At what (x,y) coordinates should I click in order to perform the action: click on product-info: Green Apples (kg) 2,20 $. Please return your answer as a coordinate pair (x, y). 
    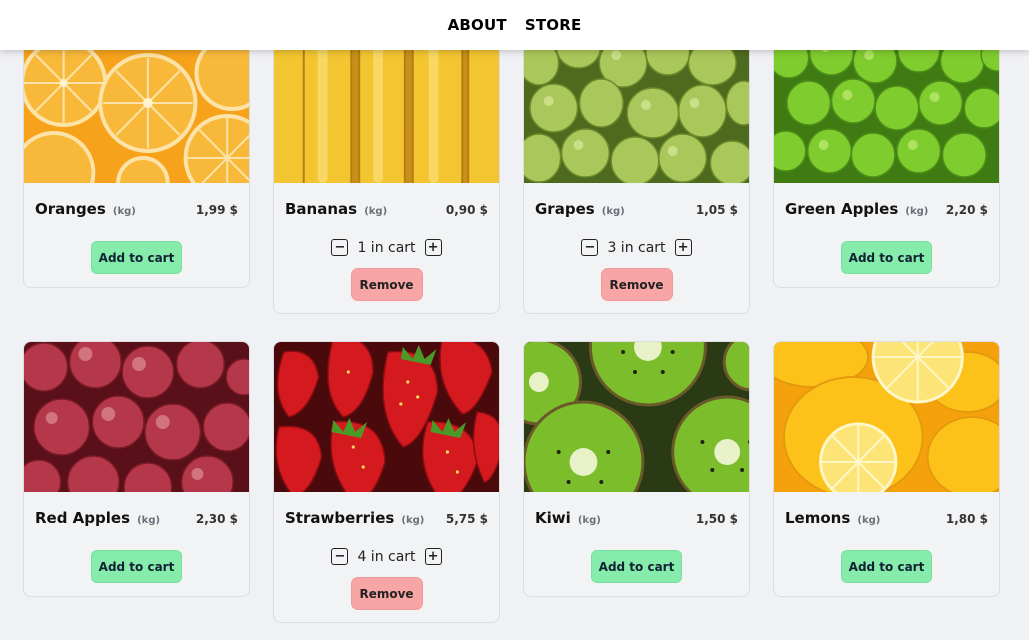
    Looking at the image, I should click on (886, 205).